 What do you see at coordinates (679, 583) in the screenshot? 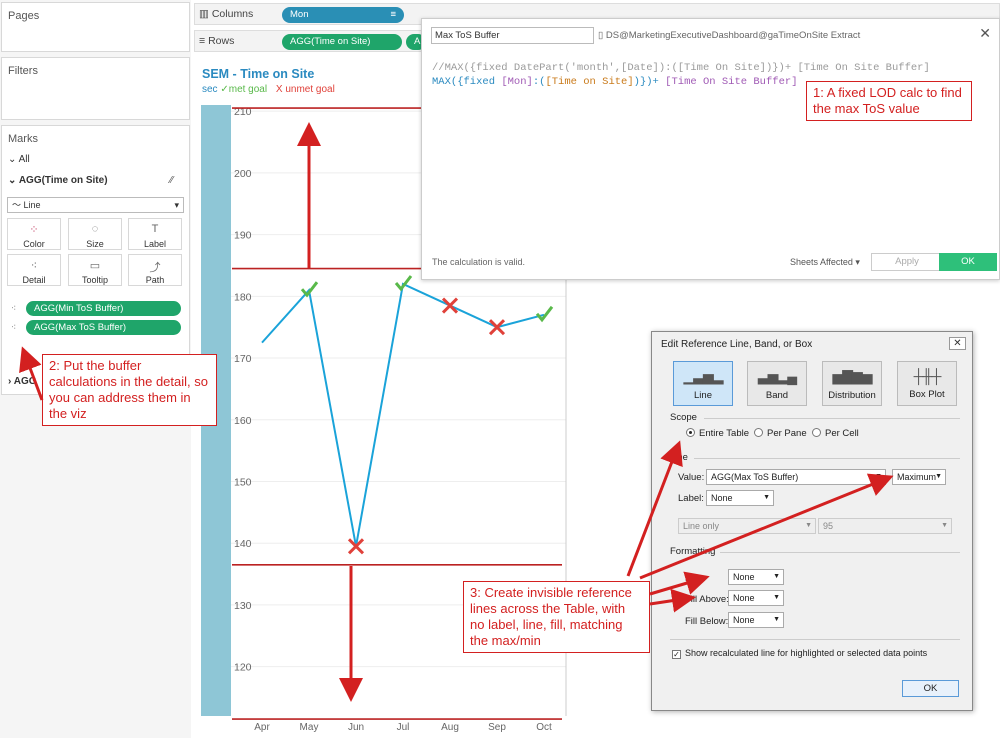
I see `arrow-line-fmt` at bounding box center [679, 583].